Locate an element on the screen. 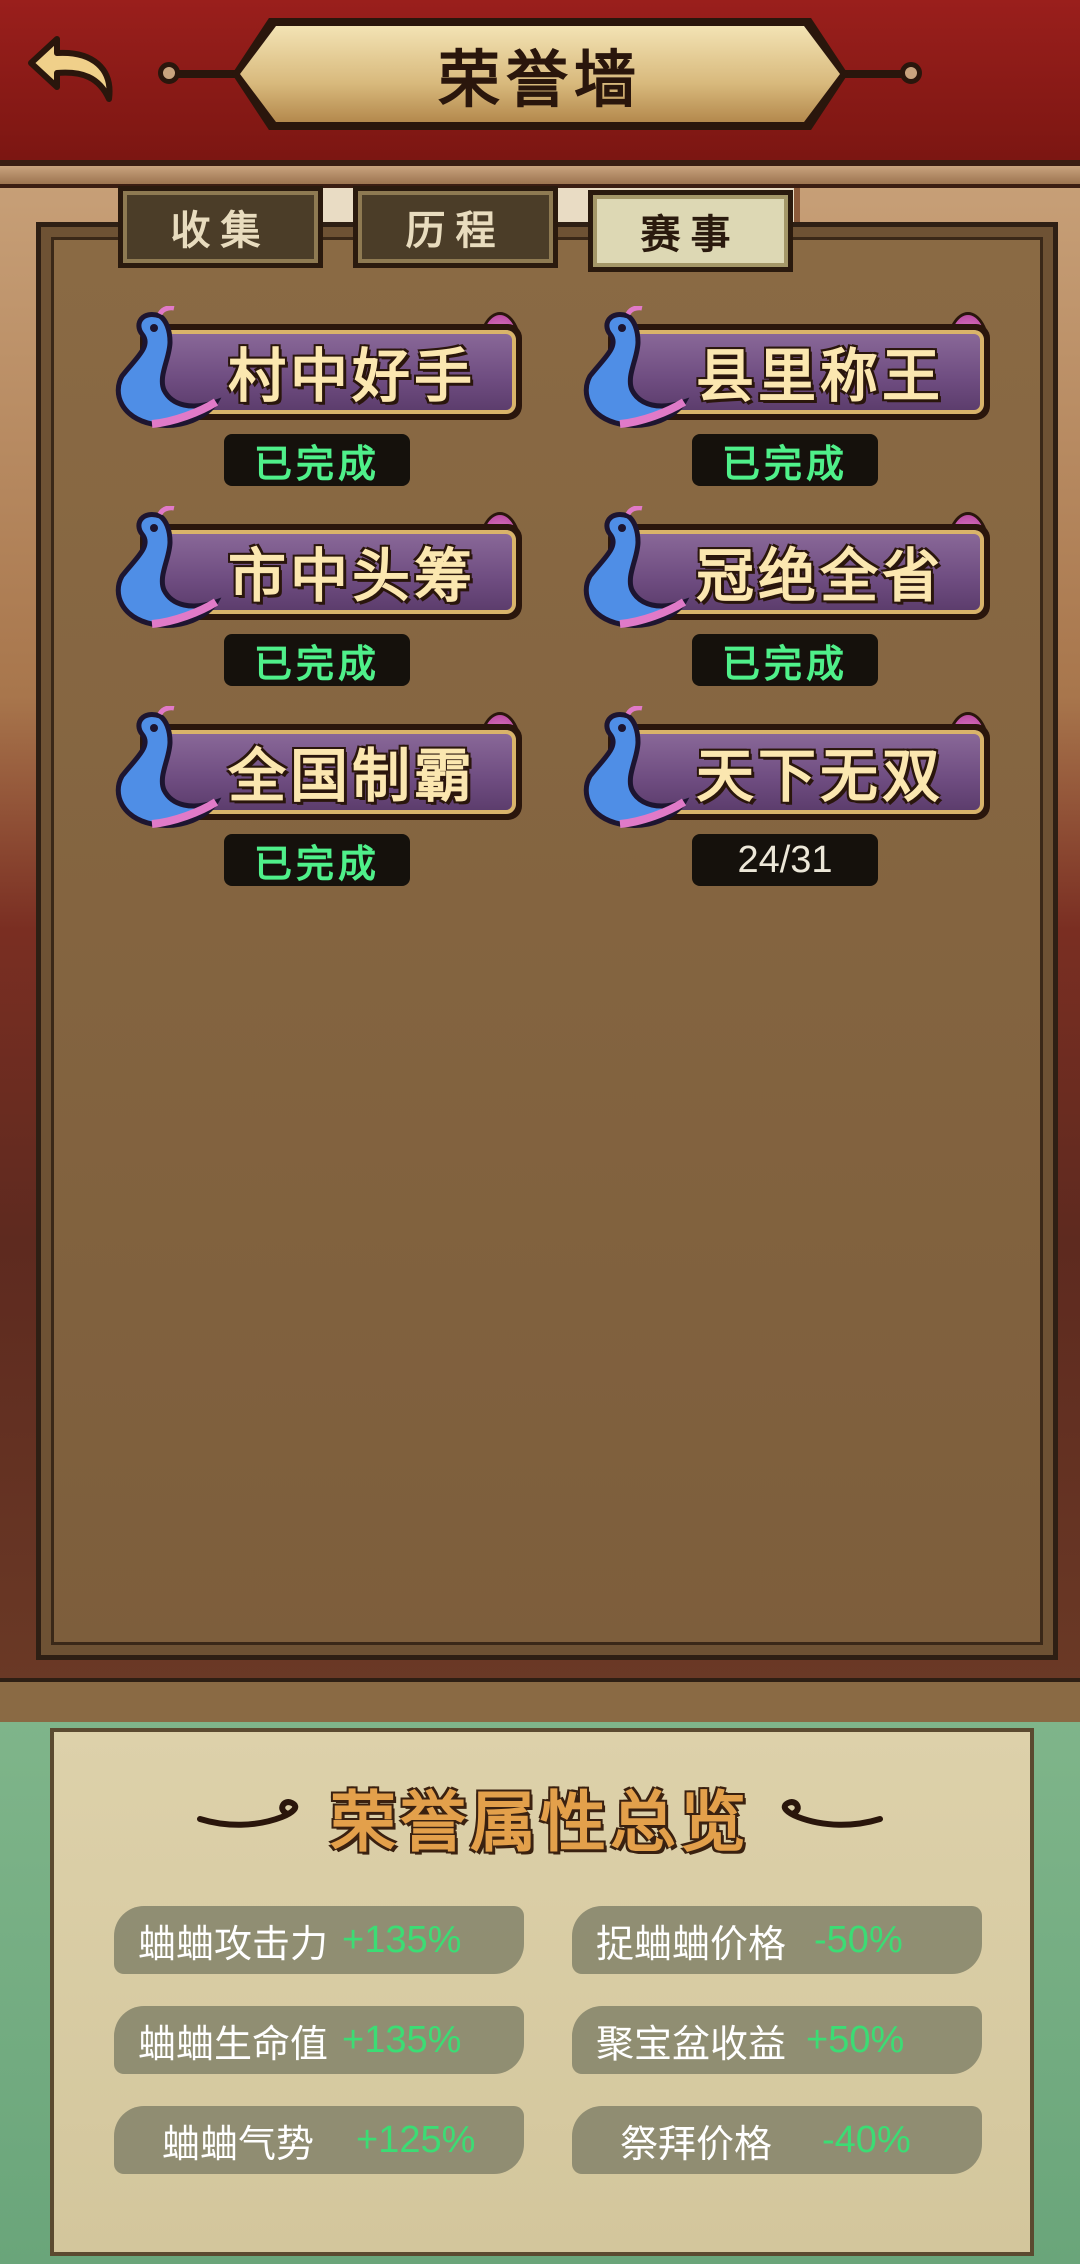  back-arrow-icon is located at coordinates (70, 69).